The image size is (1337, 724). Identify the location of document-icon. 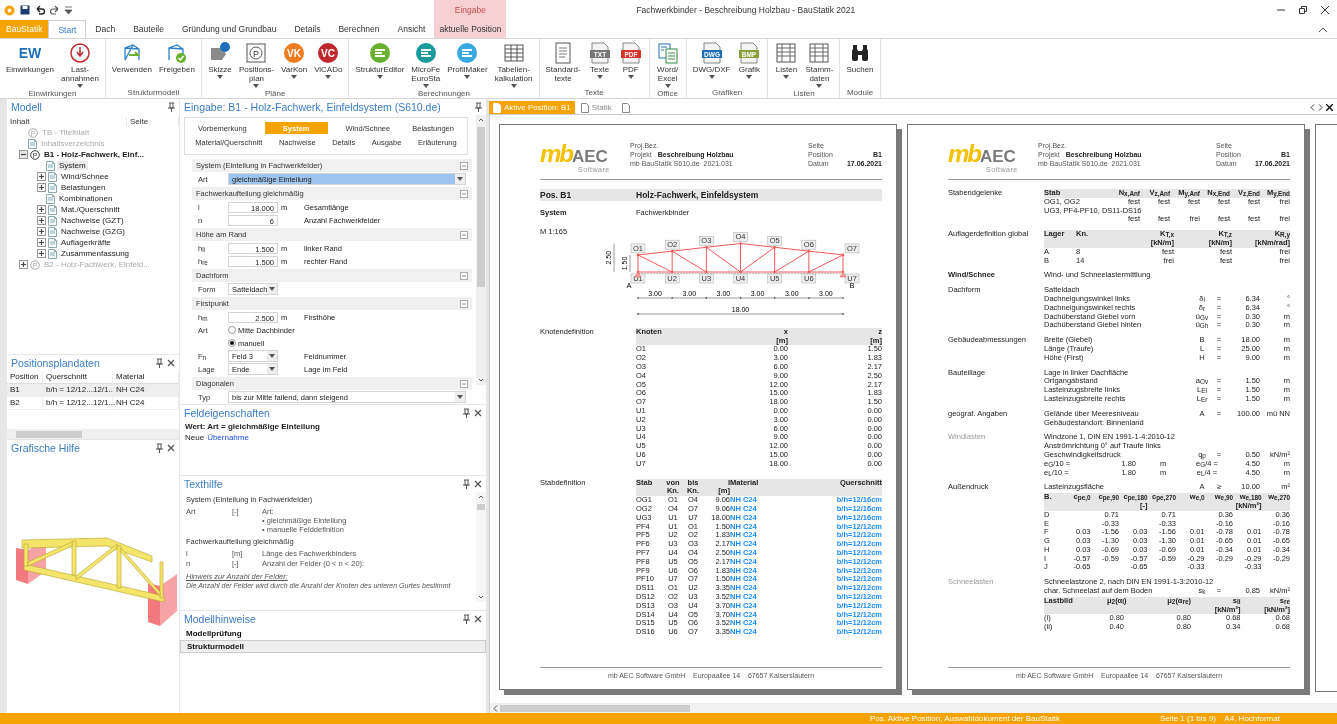
(497, 107).